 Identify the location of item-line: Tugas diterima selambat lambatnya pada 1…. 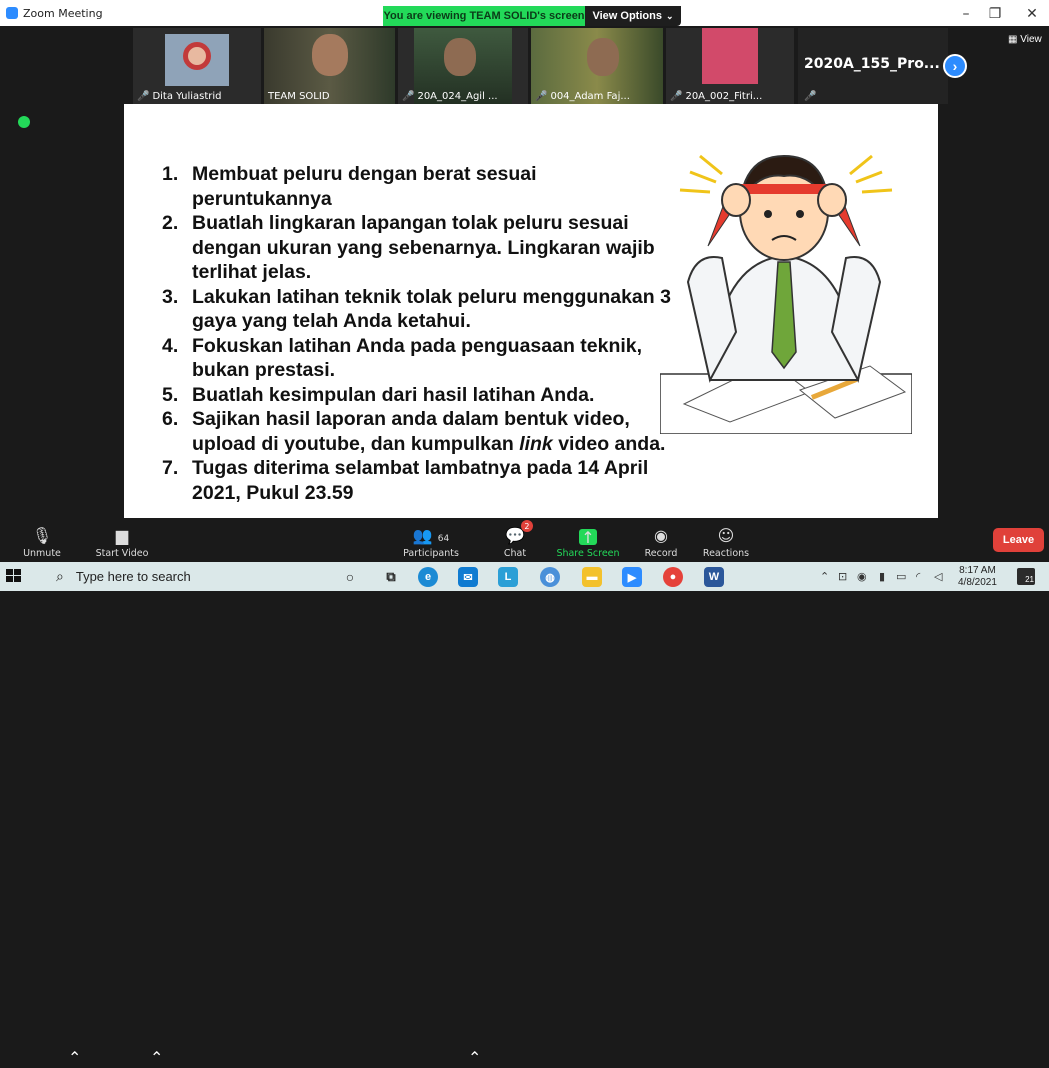
(420, 468).